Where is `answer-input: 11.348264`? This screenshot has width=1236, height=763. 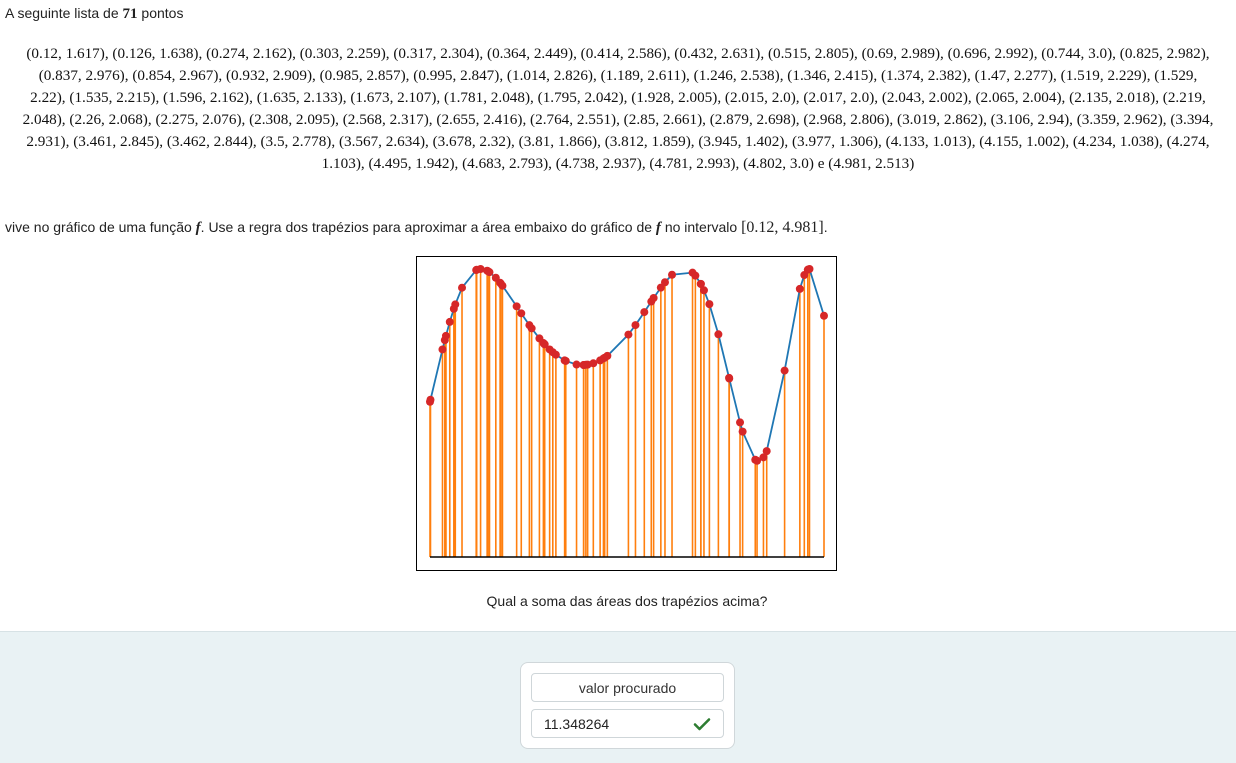
answer-input: 11.348264 is located at coordinates (627, 723).